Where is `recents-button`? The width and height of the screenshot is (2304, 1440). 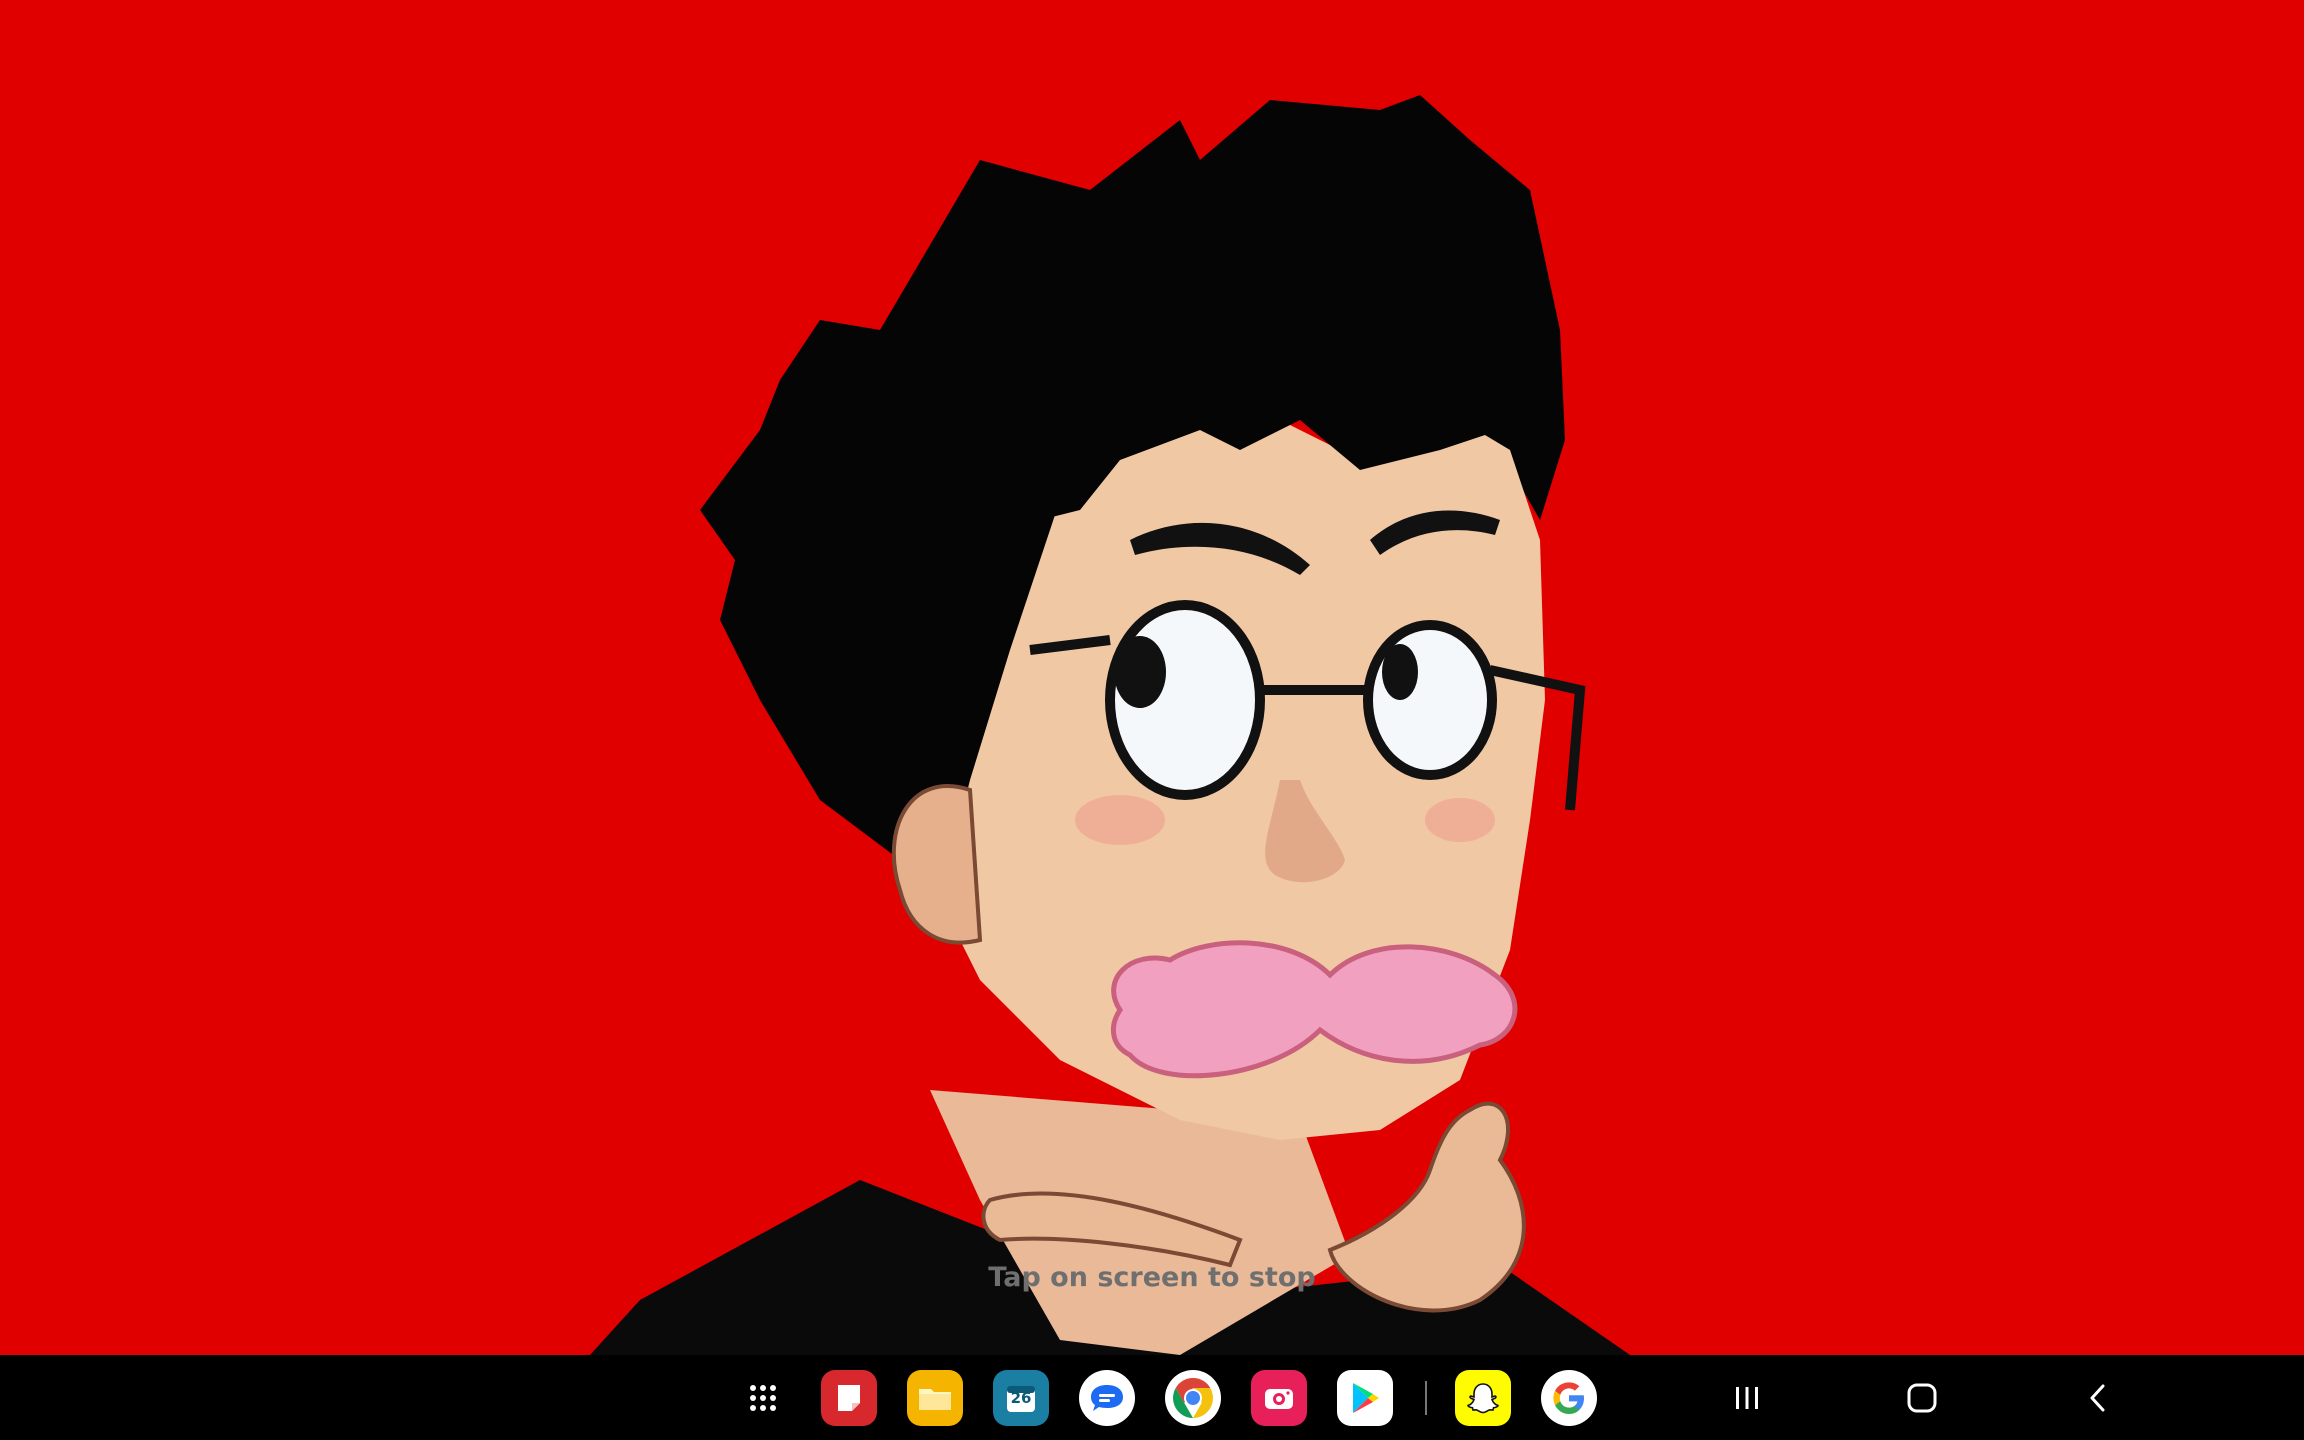
recents-button is located at coordinates (1747, 1397).